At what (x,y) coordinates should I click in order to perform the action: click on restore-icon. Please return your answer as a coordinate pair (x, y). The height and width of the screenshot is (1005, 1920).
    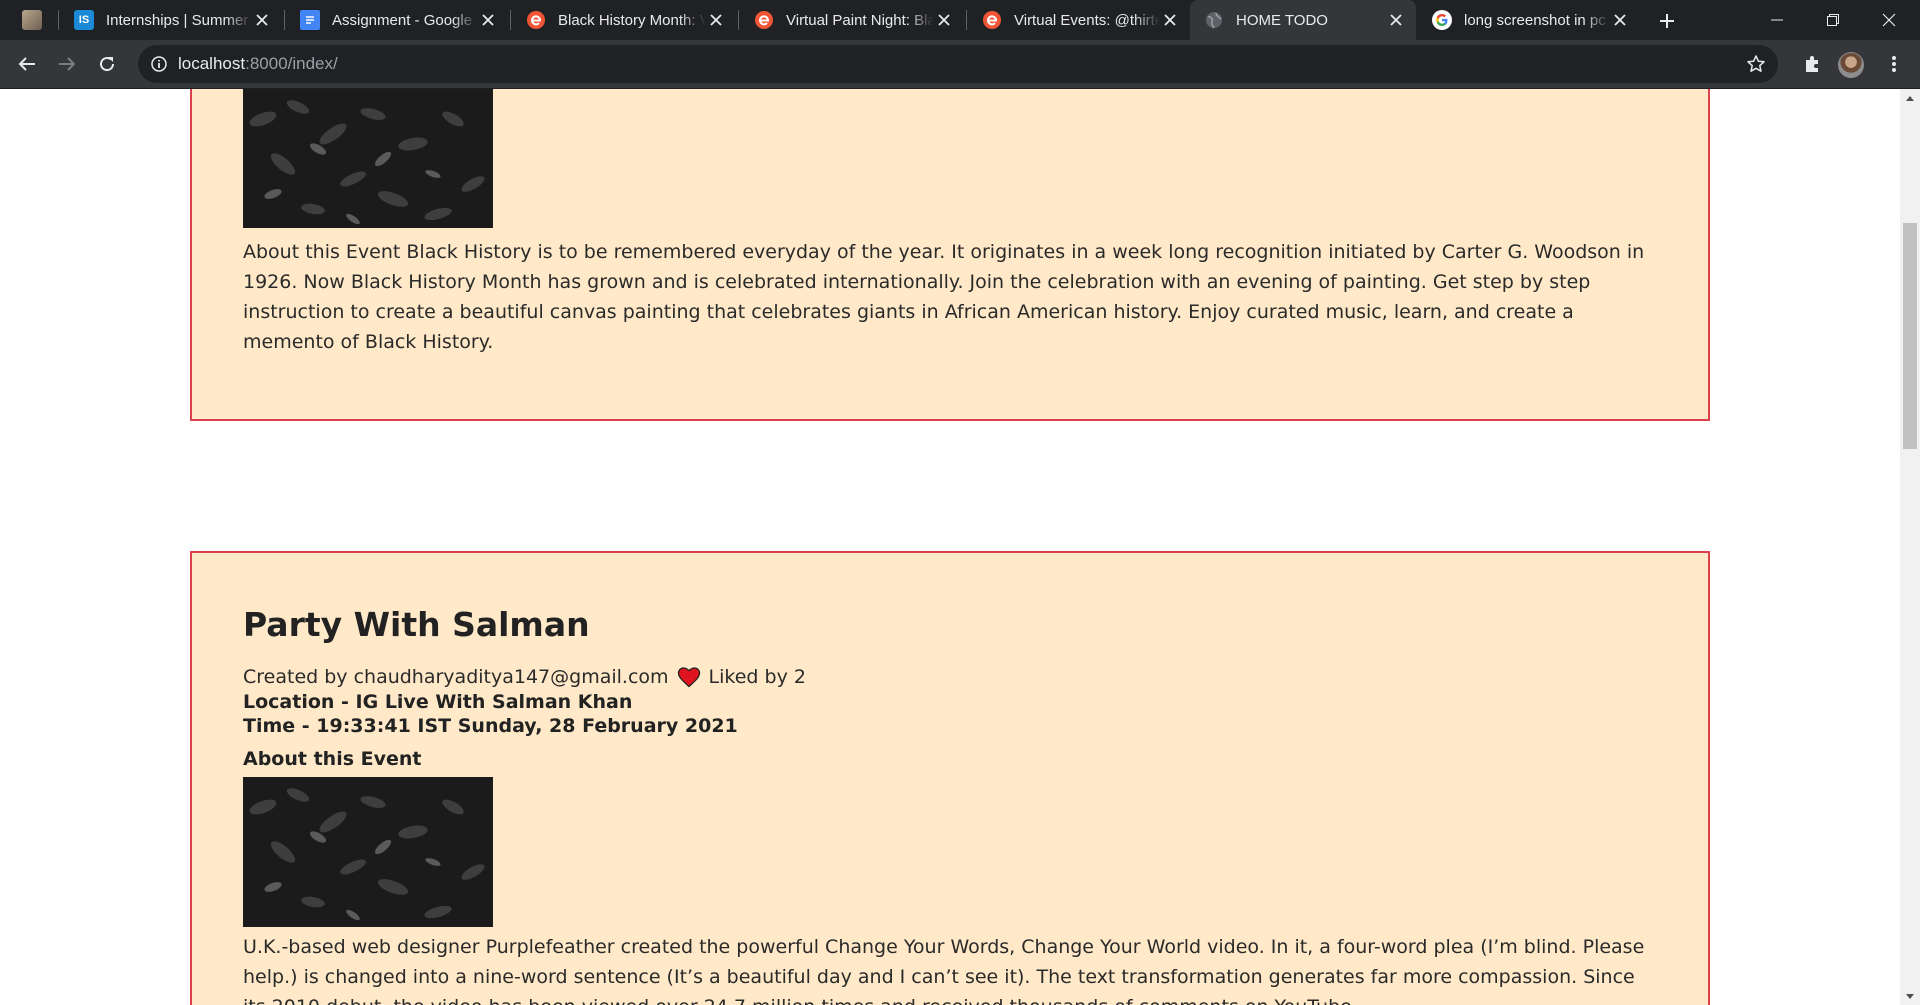
    Looking at the image, I should click on (1833, 20).